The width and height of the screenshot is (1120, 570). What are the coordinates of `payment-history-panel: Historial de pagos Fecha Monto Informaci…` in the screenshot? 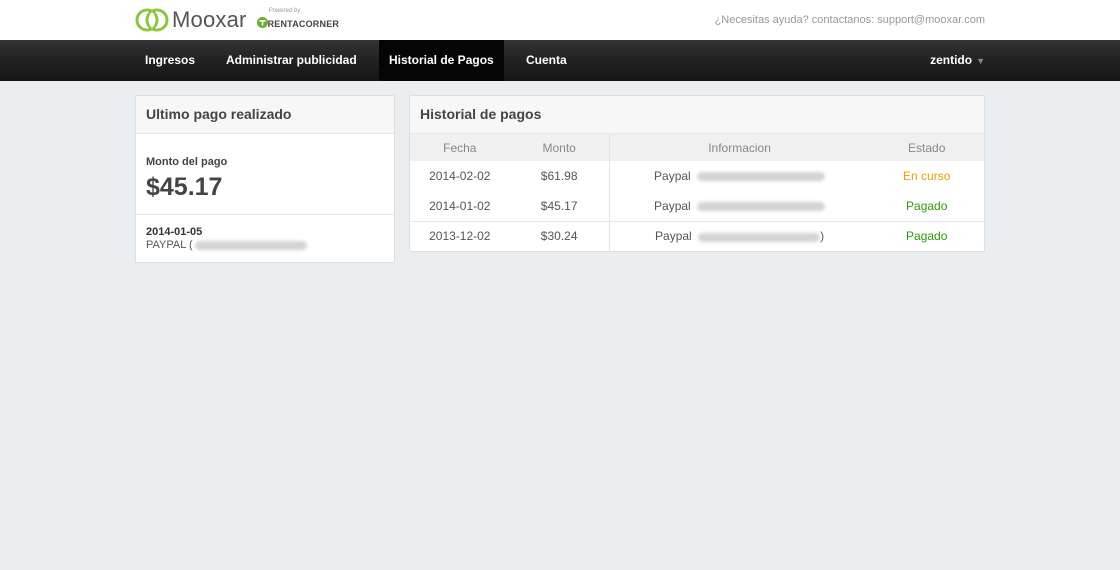 It's located at (697, 173).